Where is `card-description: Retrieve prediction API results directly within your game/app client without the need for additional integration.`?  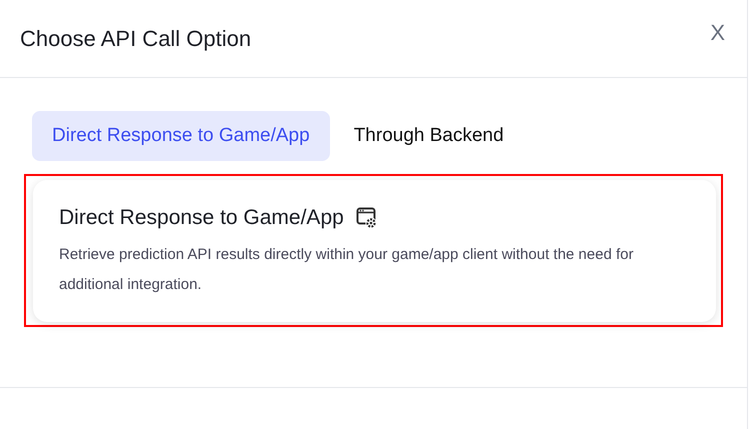
card-description: Retrieve prediction API results directly within your game/app client without the need for additional integration. is located at coordinates (346, 270).